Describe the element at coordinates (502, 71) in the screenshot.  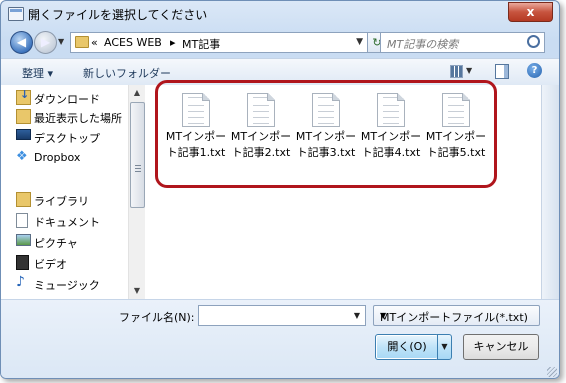
I see `preview-pane-icon` at that location.